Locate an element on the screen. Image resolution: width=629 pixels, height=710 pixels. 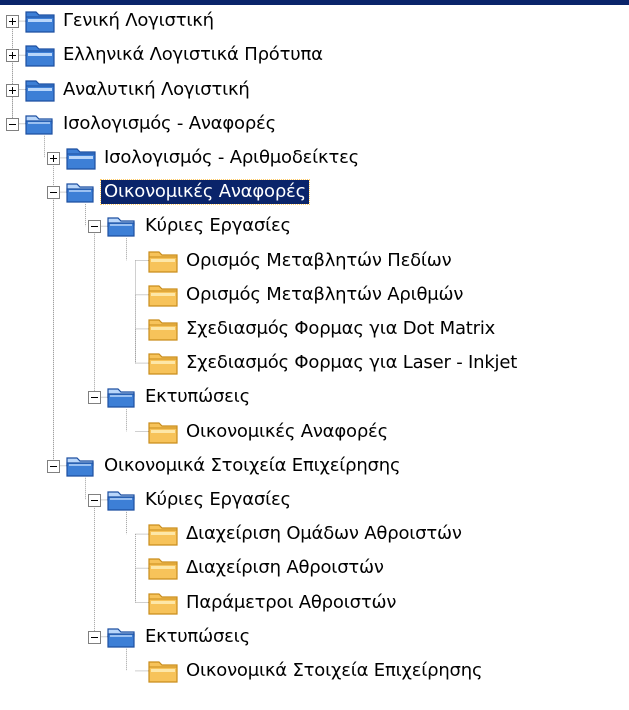
tree-node: Παράμετροι Αθροιστών is located at coordinates (314, 603).